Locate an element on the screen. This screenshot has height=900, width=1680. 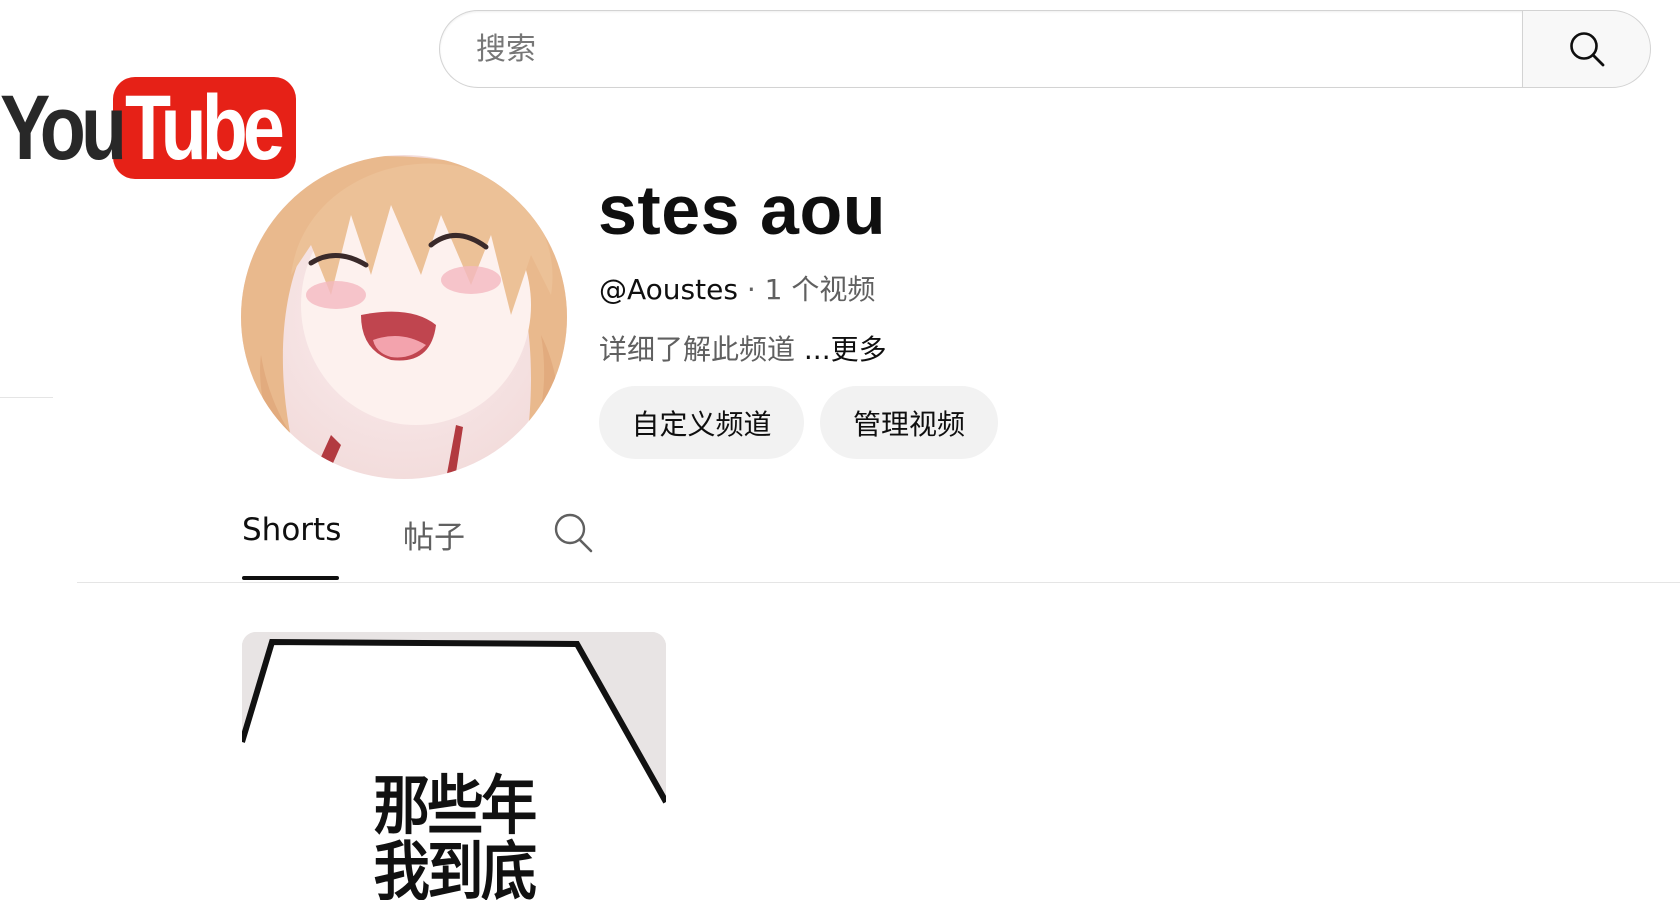
avatar-image is located at coordinates (404, 317).